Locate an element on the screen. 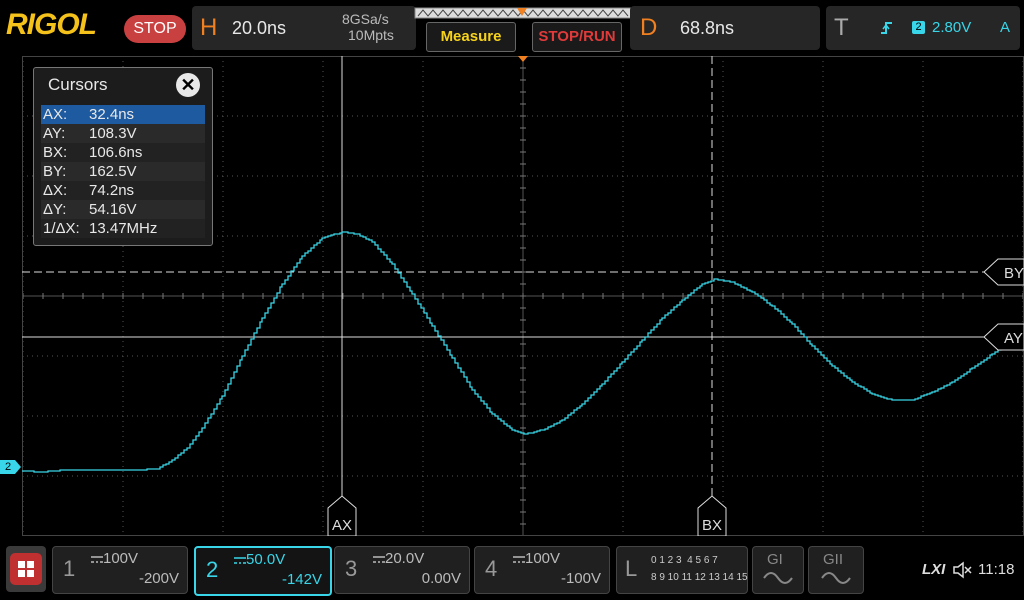  cursor-readout-key: ΔX: is located at coordinates (55, 190).